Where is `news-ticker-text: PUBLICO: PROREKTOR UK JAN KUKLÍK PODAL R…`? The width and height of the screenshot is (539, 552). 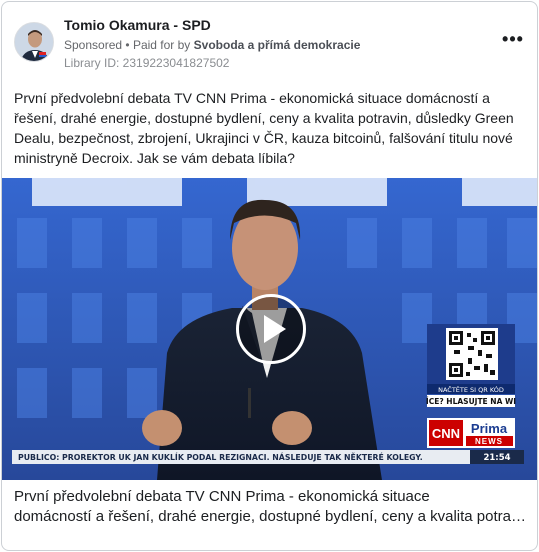 news-ticker-text: PUBLICO: PROREKTOR UK JAN KUKLÍK PODAL R… is located at coordinates (220, 457).